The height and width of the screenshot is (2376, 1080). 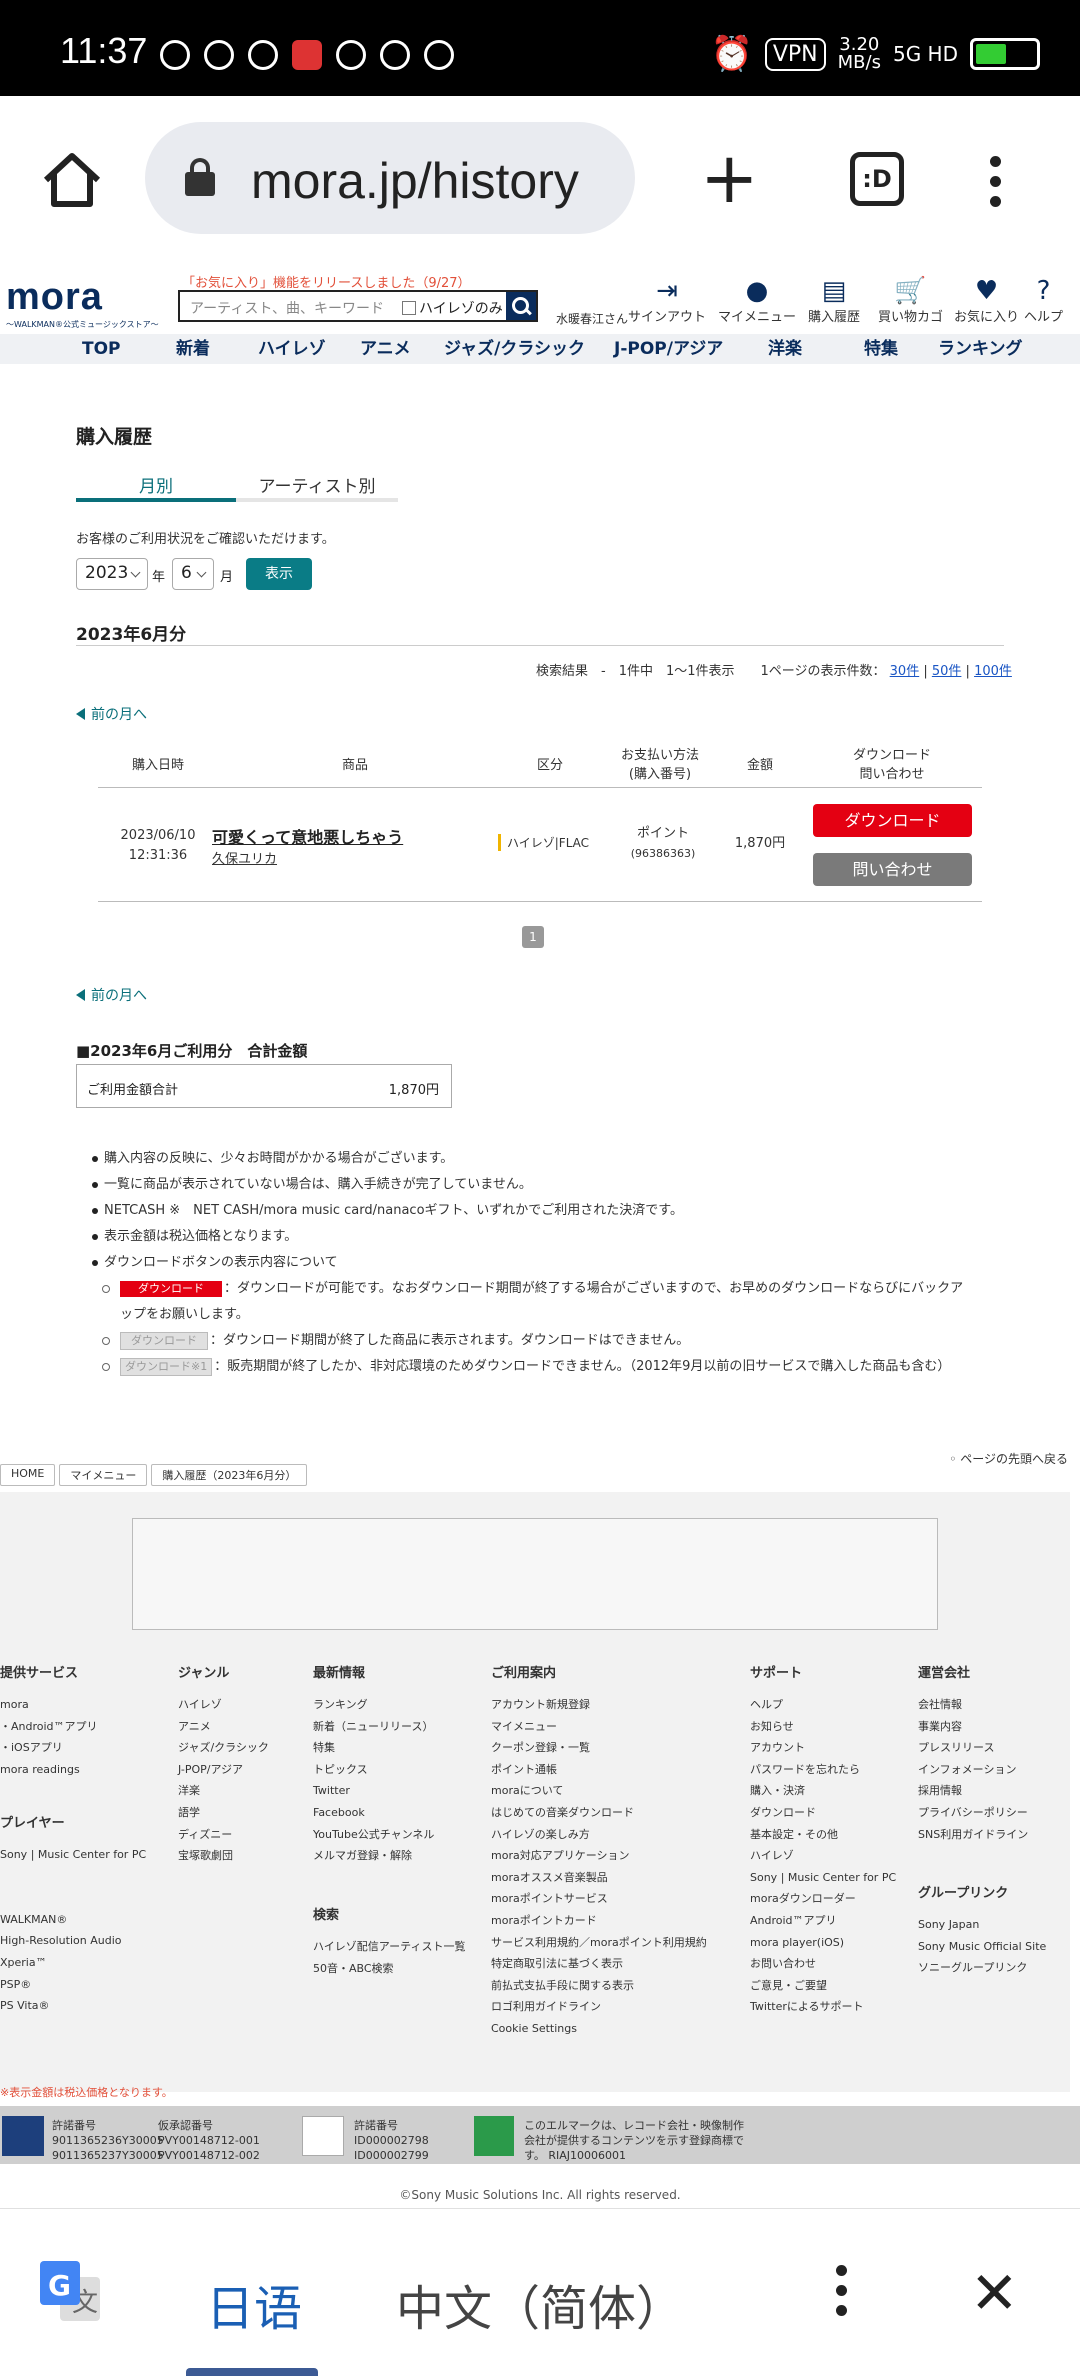 What do you see at coordinates (785, 349) in the screenshot?
I see `gnav-western: 洋楽` at bounding box center [785, 349].